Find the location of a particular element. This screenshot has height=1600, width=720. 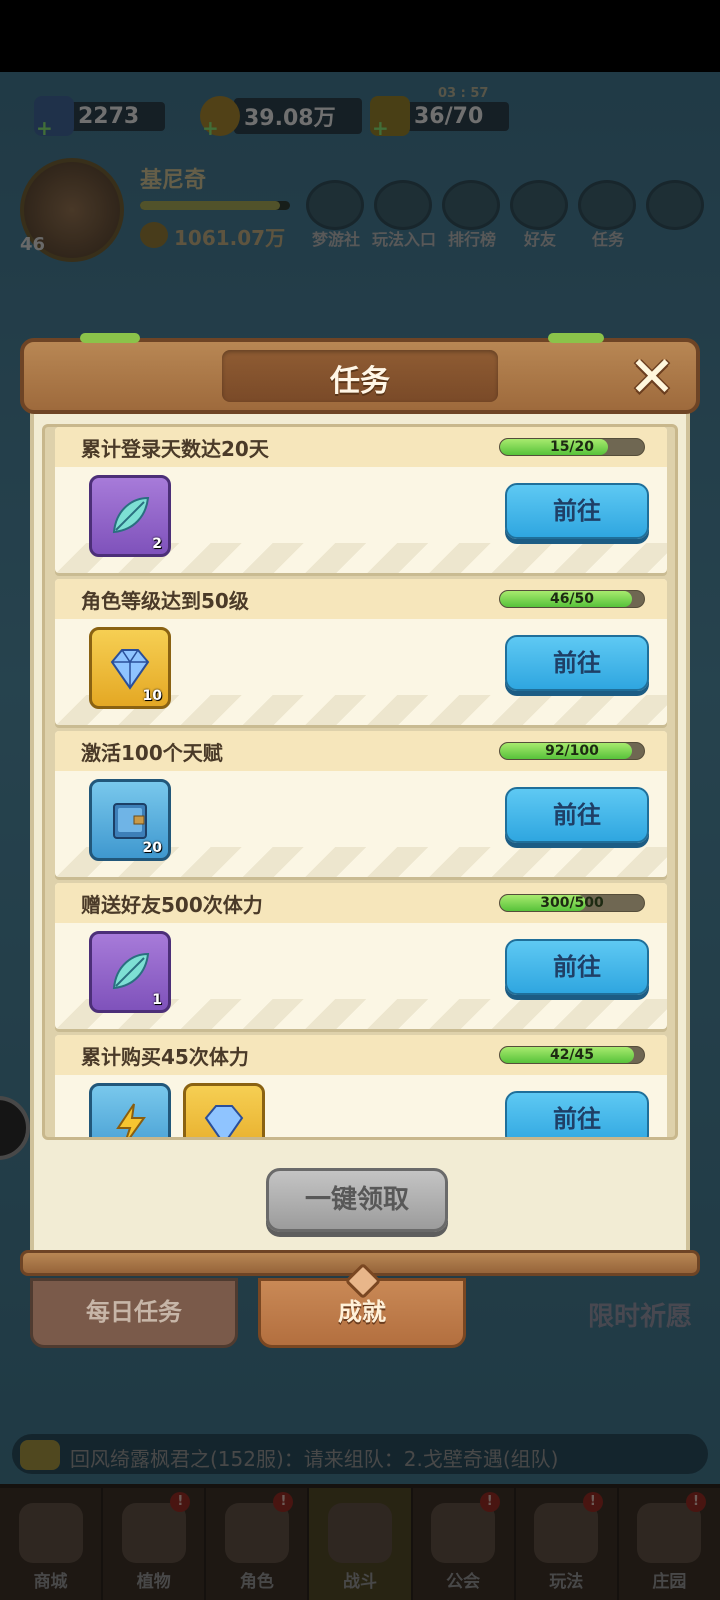

task-header: 累计登录天数达20天 15/20 is located at coordinates (361, 447).